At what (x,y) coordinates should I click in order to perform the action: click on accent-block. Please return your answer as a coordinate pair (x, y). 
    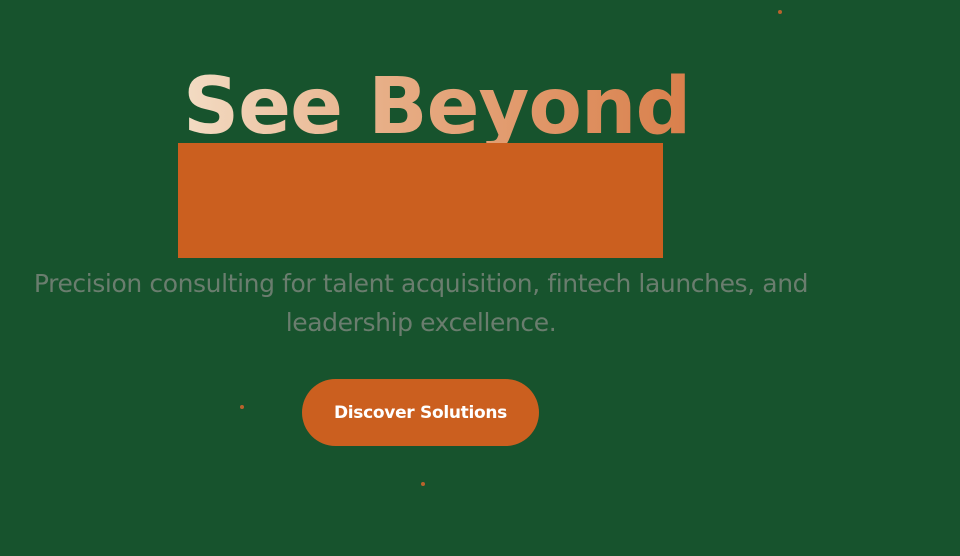
    Looking at the image, I should click on (420, 200).